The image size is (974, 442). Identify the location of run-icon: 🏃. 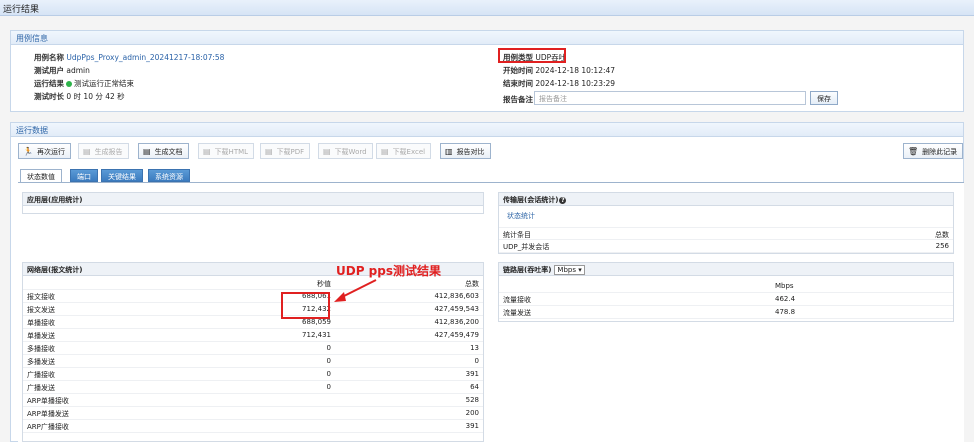
(28, 151).